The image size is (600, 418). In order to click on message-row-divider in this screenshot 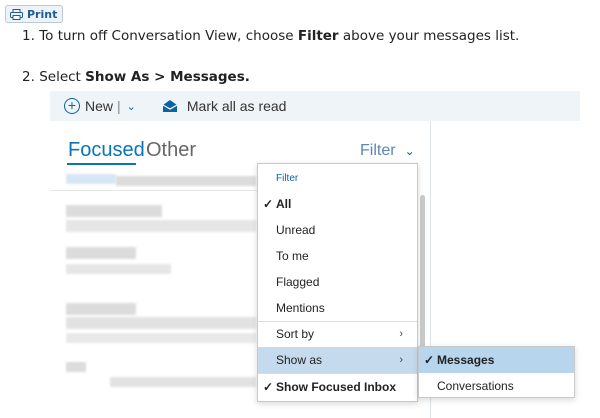, I will do `click(154, 190)`.